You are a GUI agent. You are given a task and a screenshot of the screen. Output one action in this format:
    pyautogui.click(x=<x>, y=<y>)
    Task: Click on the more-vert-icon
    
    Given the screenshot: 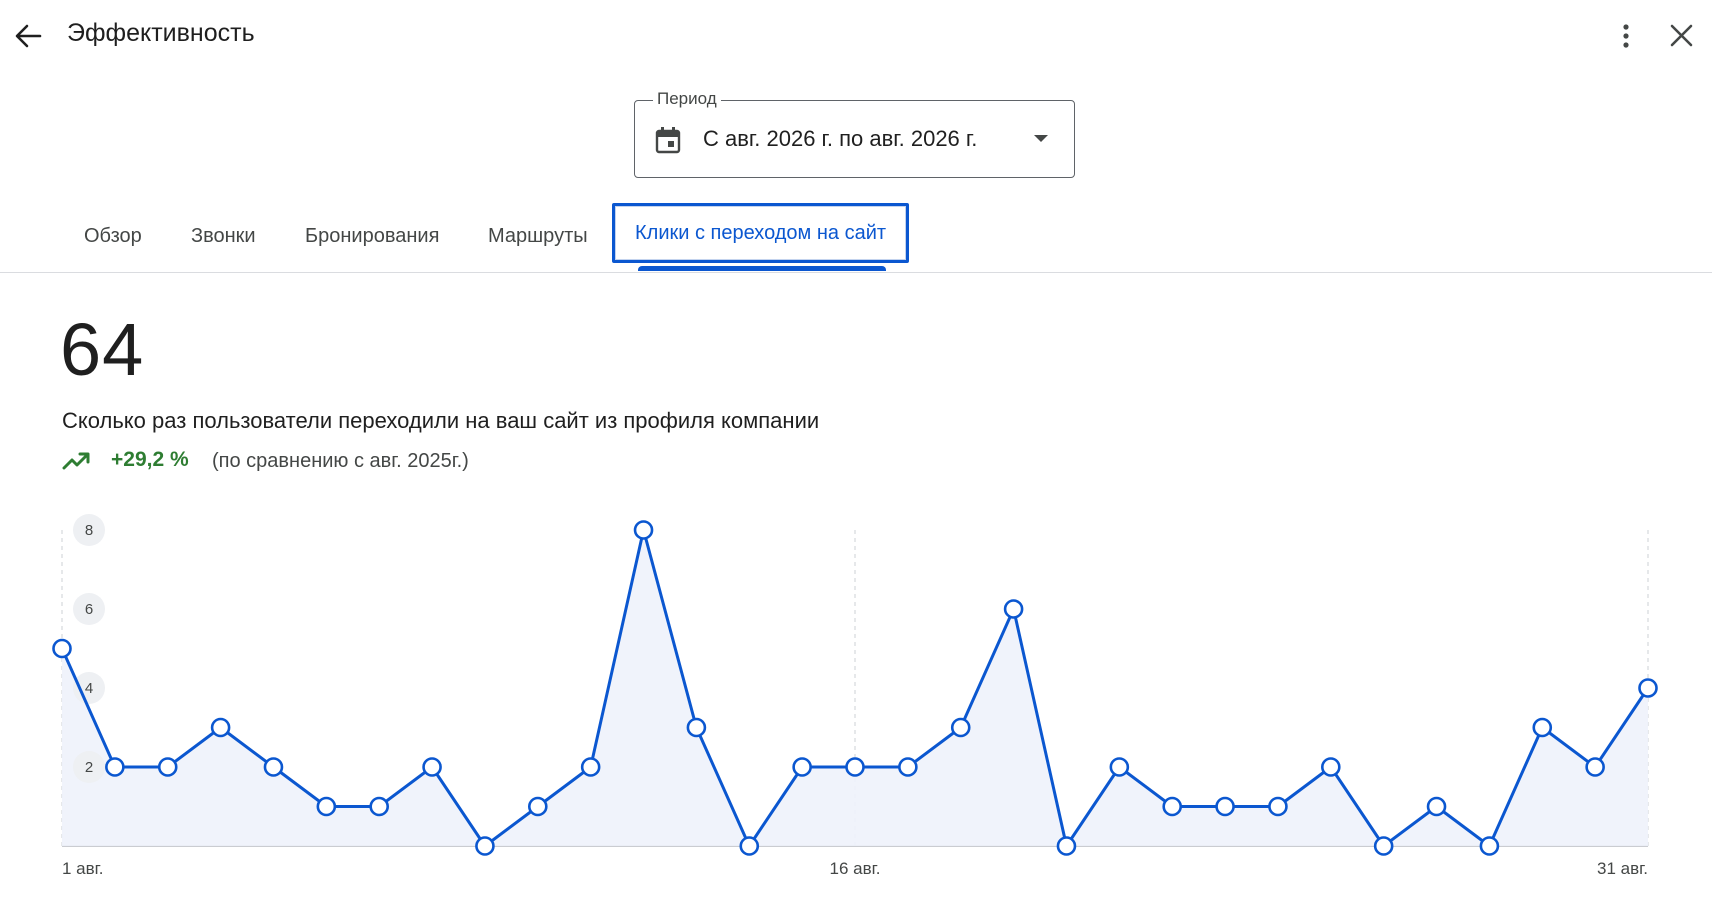 What is the action you would take?
    pyautogui.click(x=1626, y=36)
    